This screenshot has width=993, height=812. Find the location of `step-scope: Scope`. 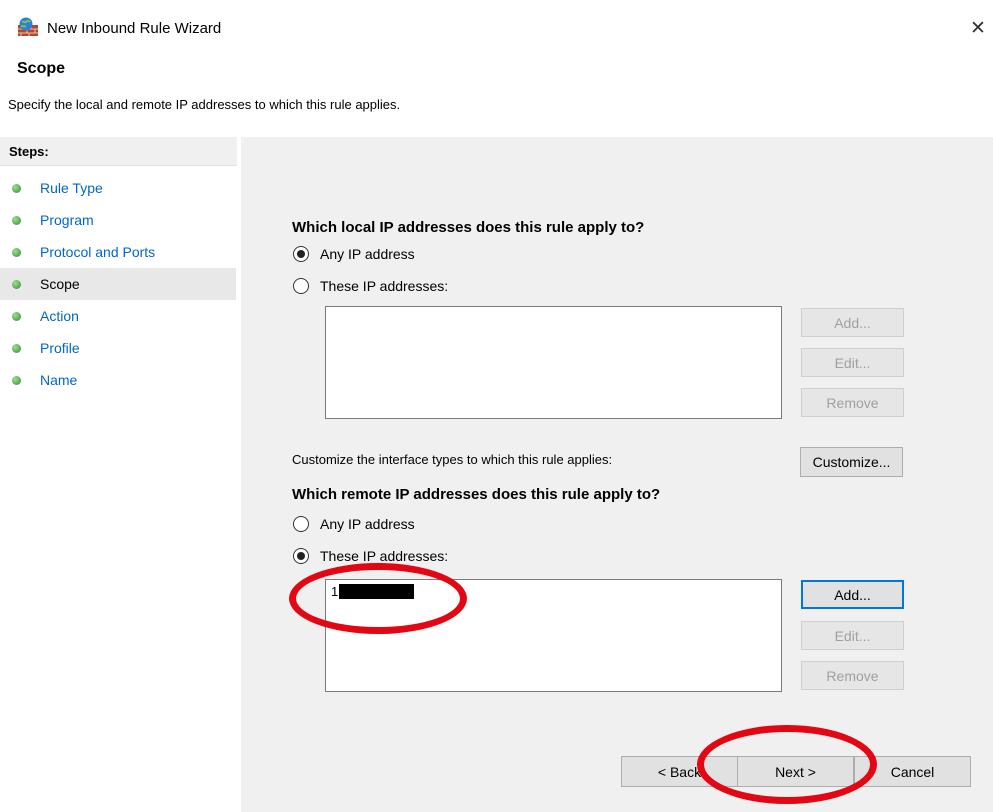

step-scope: Scope is located at coordinates (118, 284).